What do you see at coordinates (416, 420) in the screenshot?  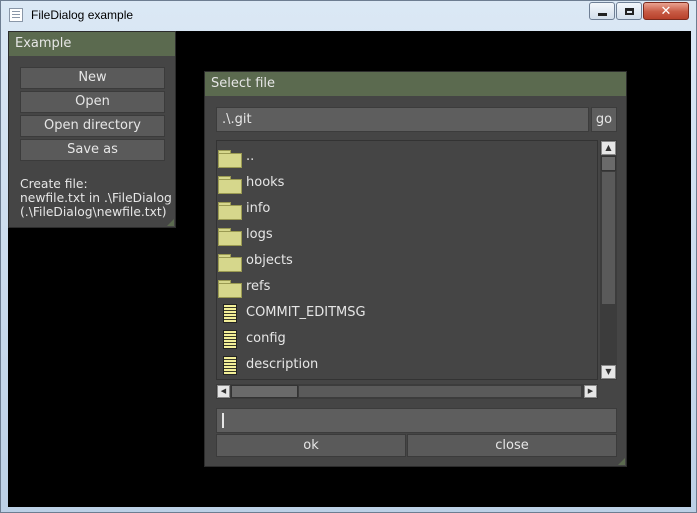 I see `filename-input` at bounding box center [416, 420].